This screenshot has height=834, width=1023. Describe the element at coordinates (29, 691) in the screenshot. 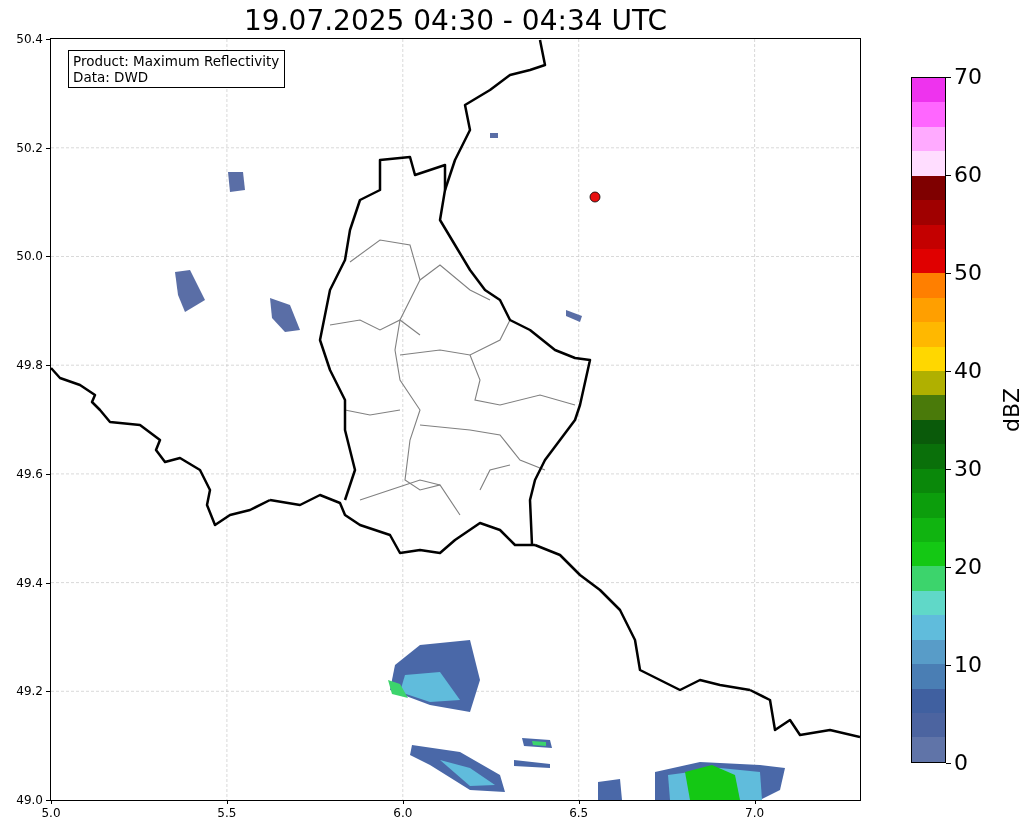

I see `y-tick-label: 49.2` at that location.